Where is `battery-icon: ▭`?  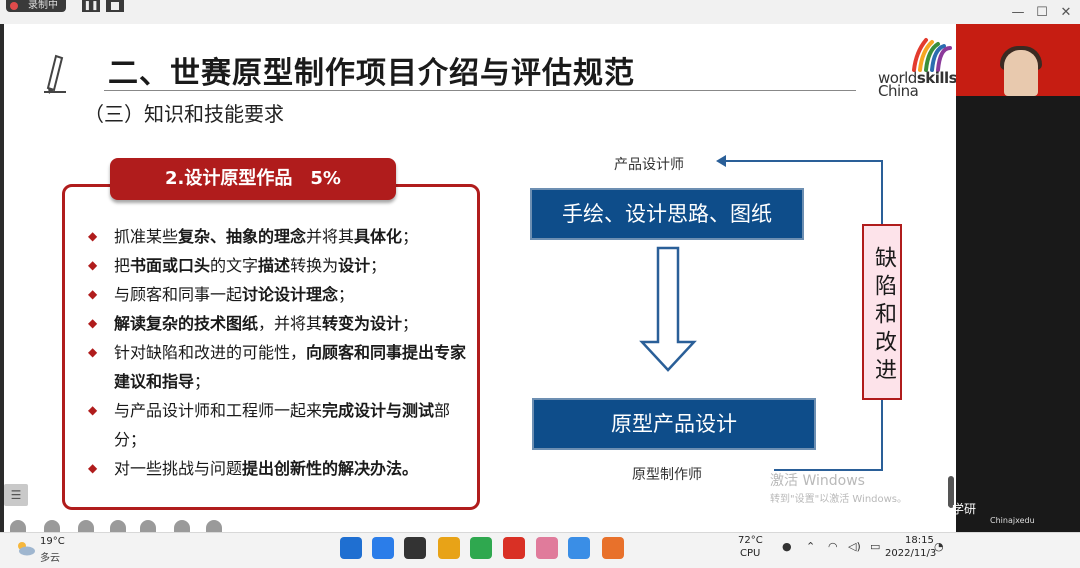 battery-icon: ▭ is located at coordinates (875, 546).